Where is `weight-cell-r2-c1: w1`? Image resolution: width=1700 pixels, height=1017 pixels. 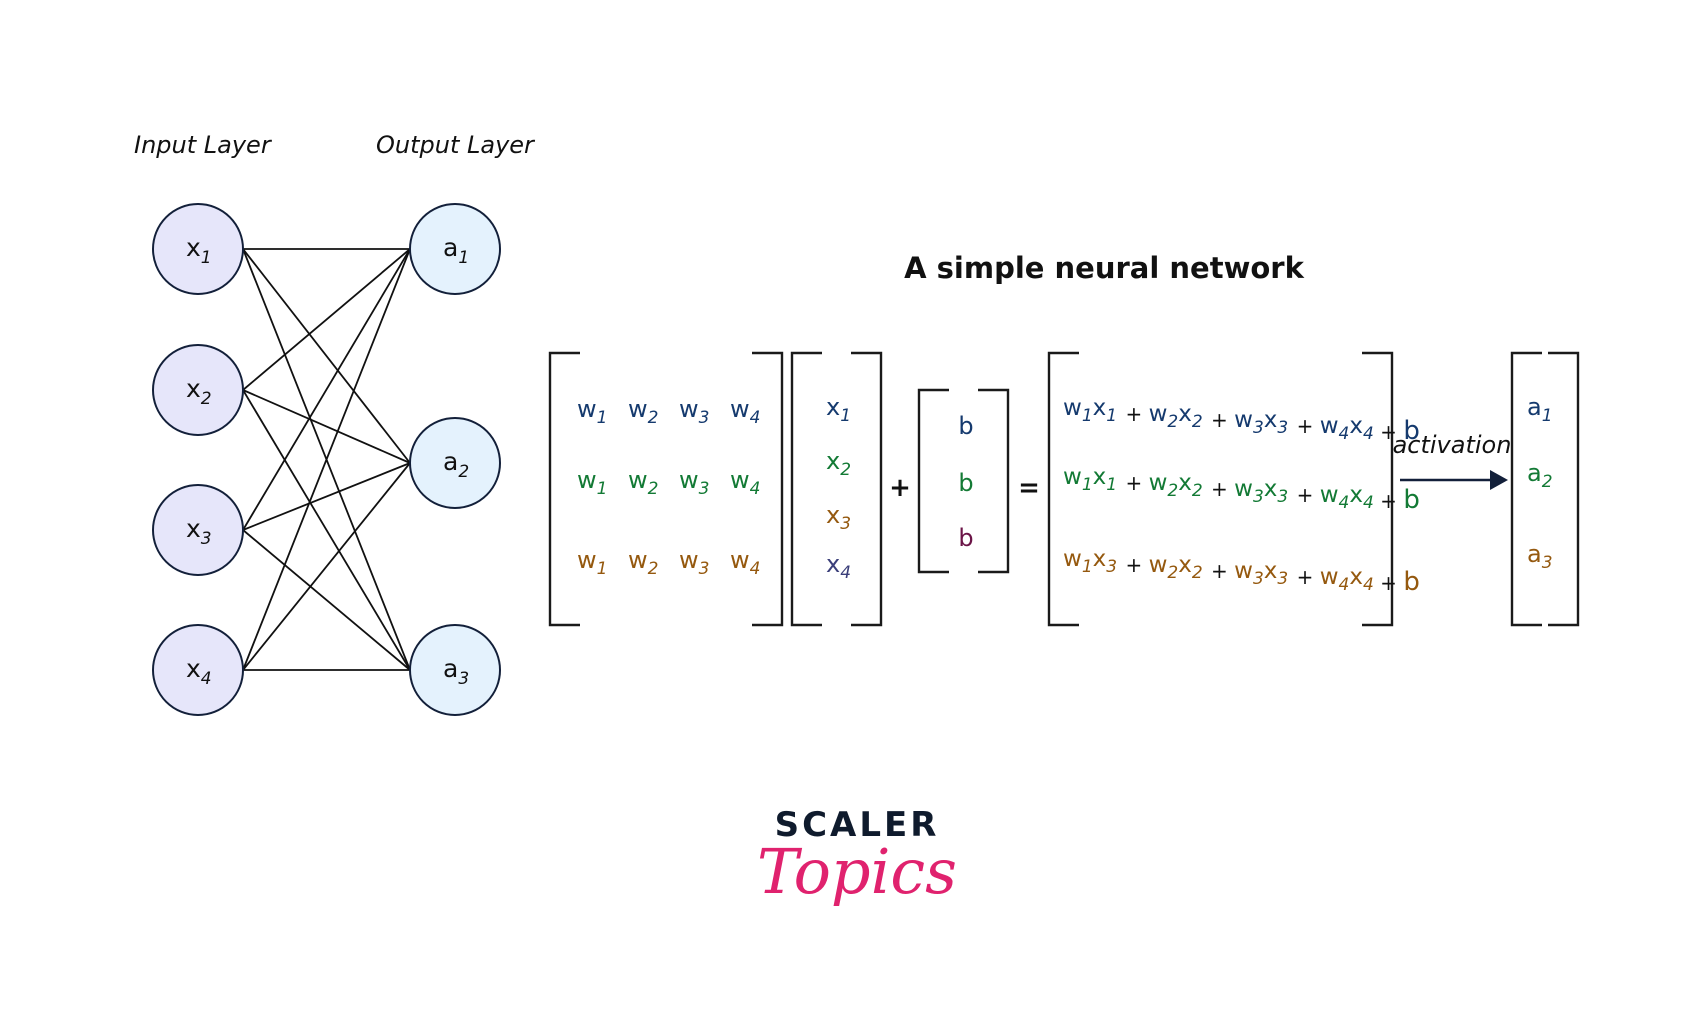
weight-cell-r2-c1: w1 is located at coordinates (592, 482).